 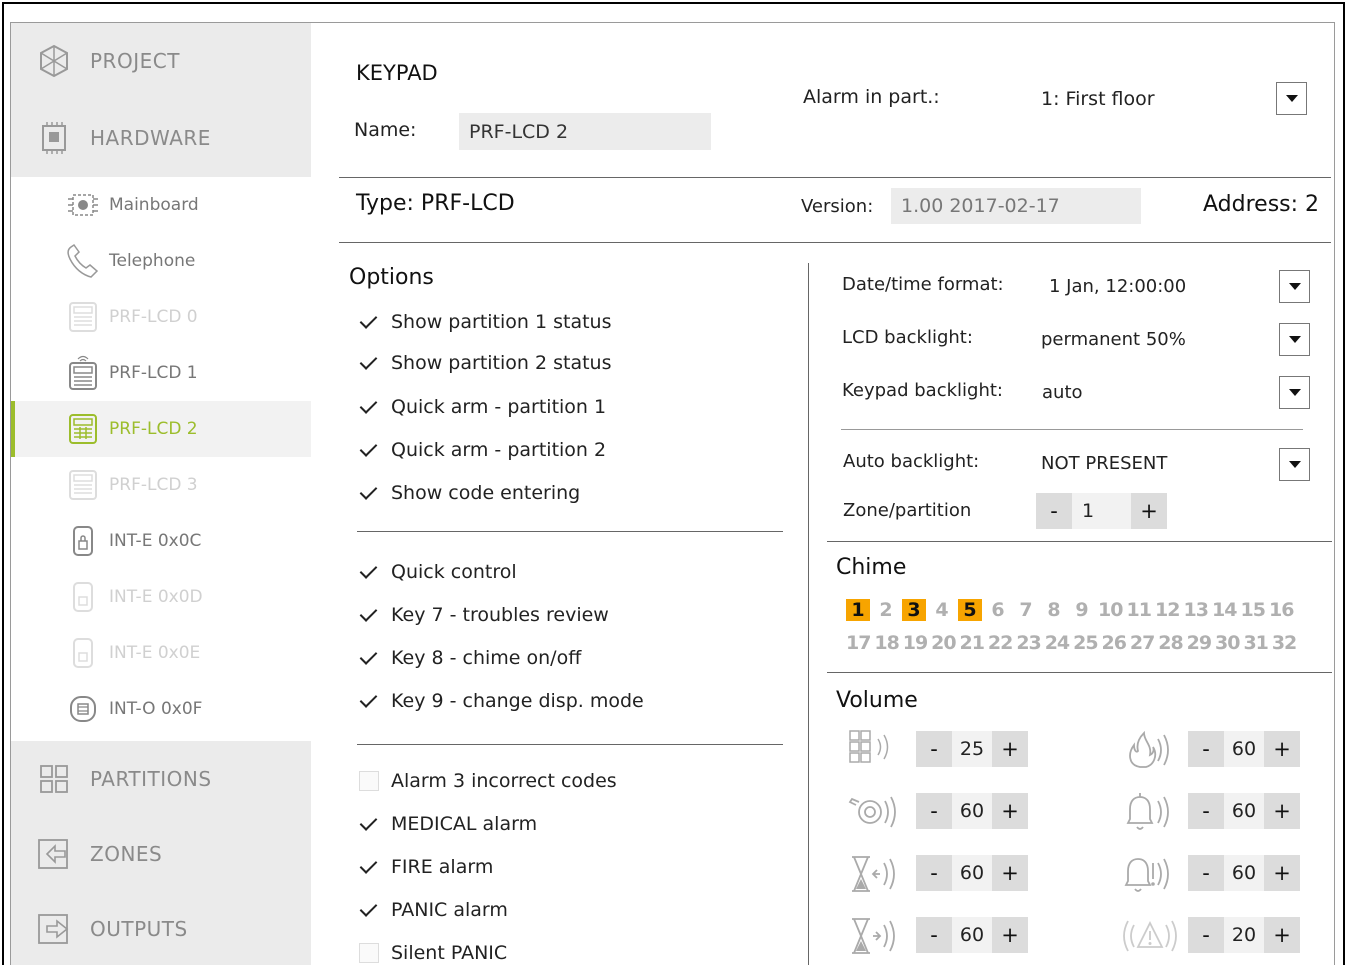 What do you see at coordinates (469, 493) in the screenshot?
I see `option-checkbox: Show code entering` at bounding box center [469, 493].